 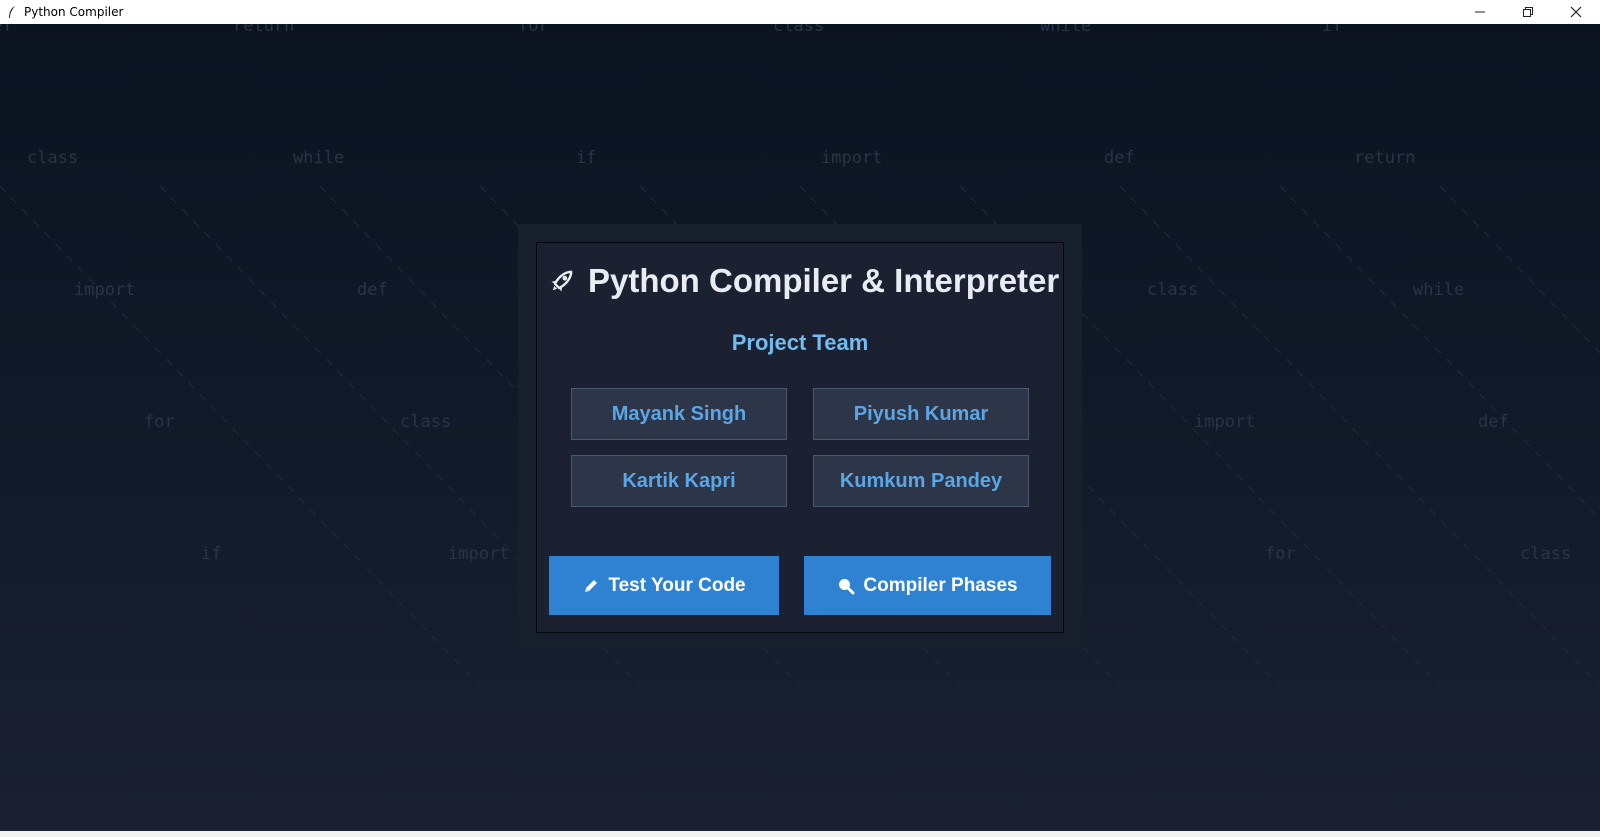 I want to click on bottom-edge, so click(x=800, y=834).